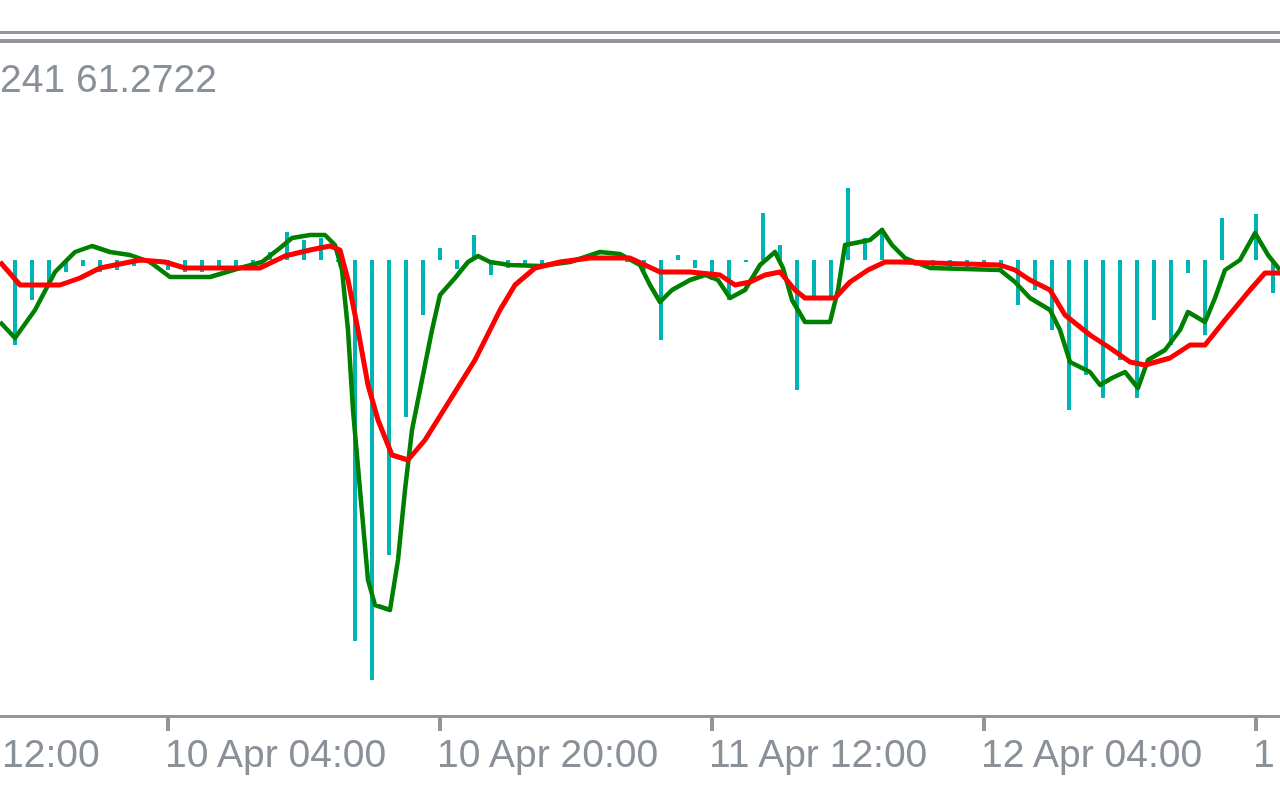 The width and height of the screenshot is (1280, 800). I want to click on time-label: 10 Apr 04:00, so click(276, 754).